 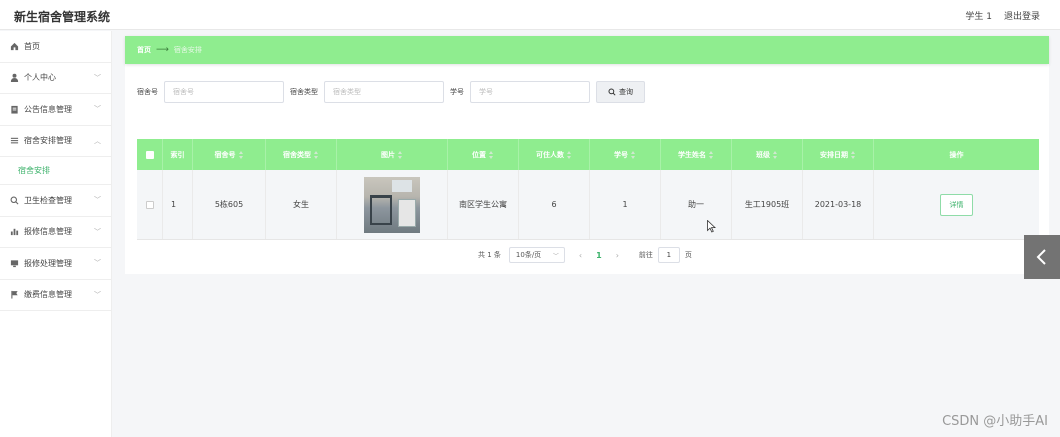 I want to click on cell-action: 详情, so click(x=956, y=204).